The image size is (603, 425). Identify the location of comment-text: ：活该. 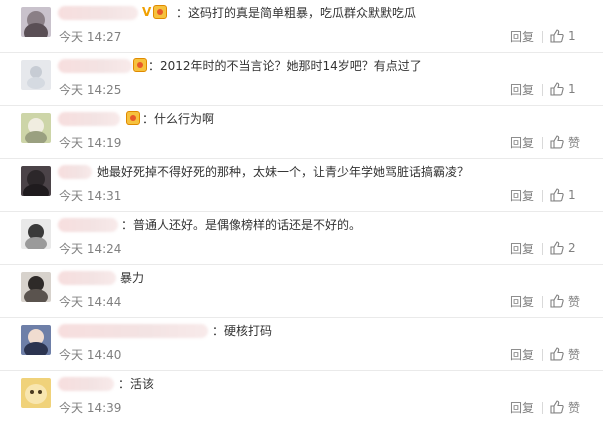
(136, 384).